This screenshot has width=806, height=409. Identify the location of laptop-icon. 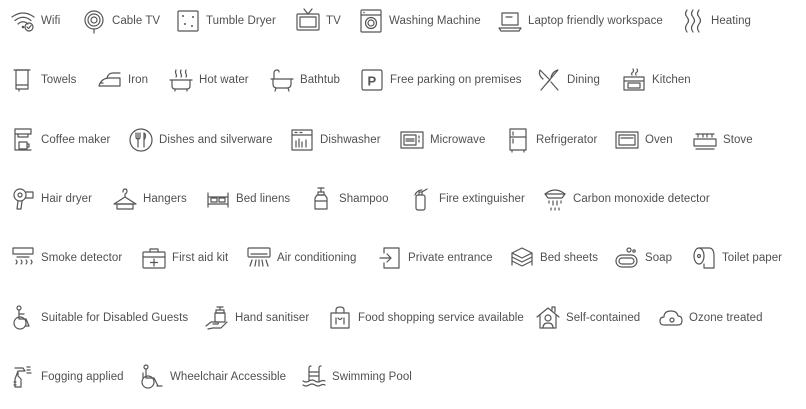
(510, 21).